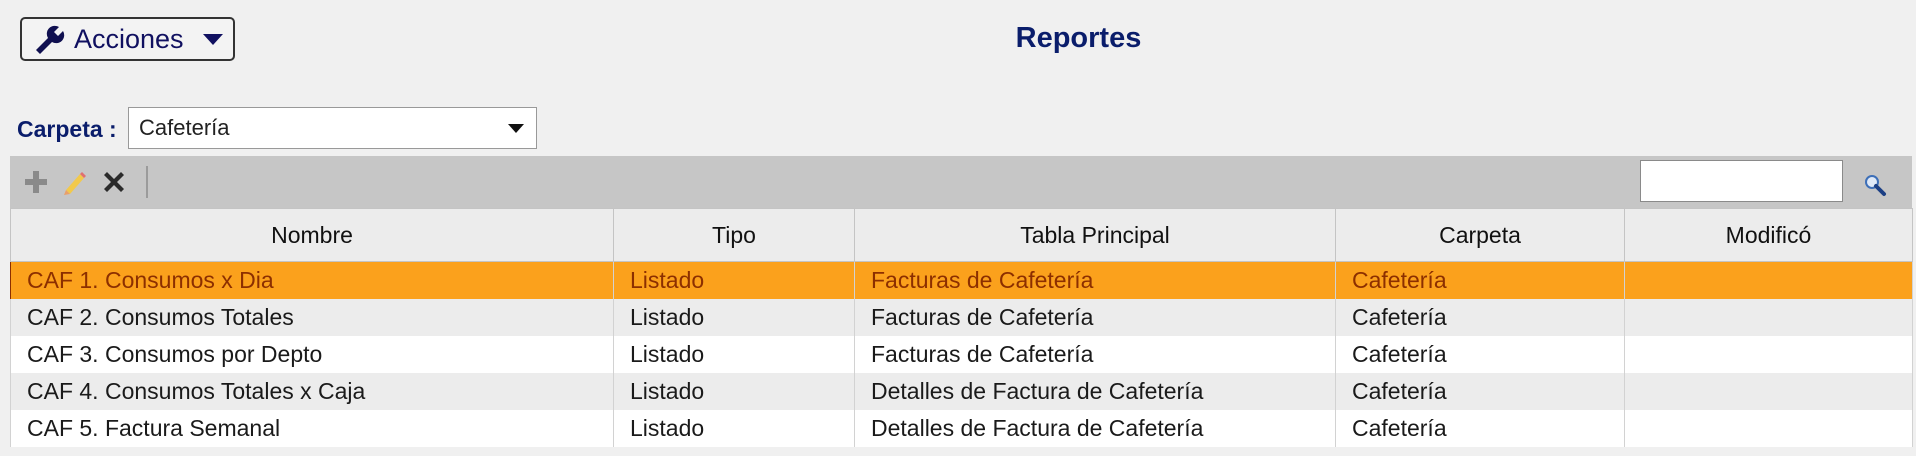 This screenshot has height=456, width=1916. I want to click on page-title: Reportes, so click(1078, 38).